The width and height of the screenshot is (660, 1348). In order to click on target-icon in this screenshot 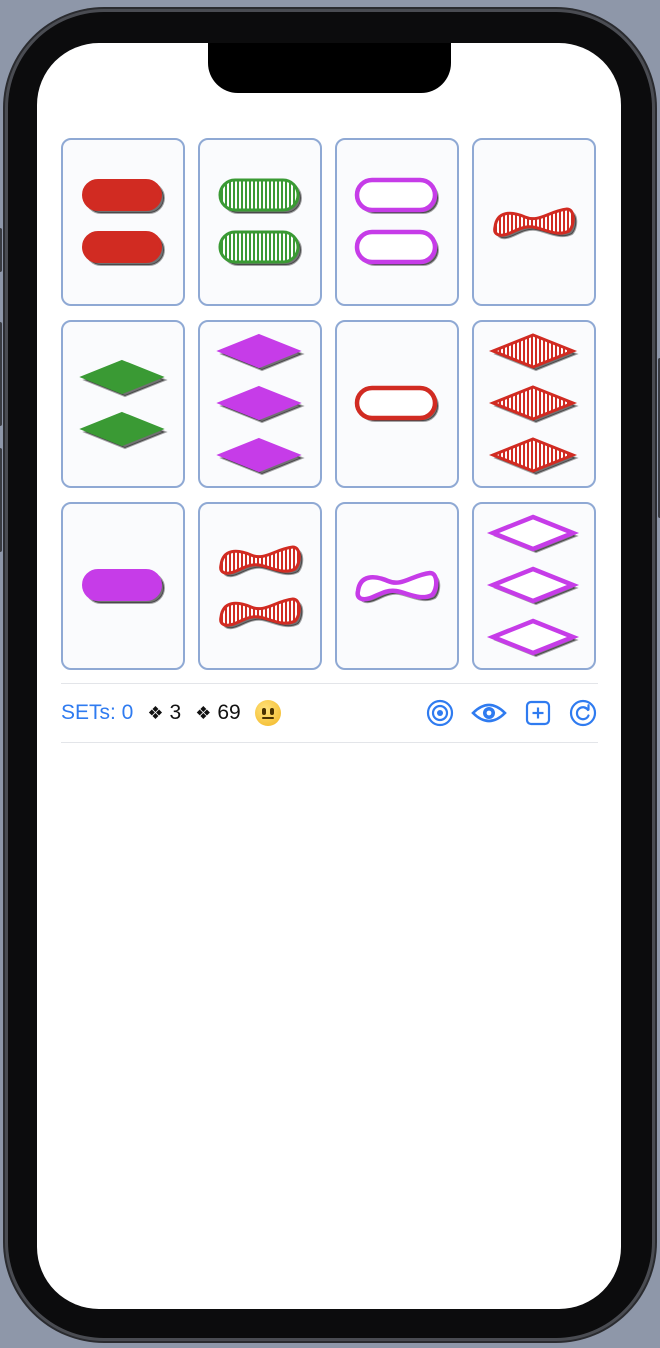, I will do `click(440, 713)`.